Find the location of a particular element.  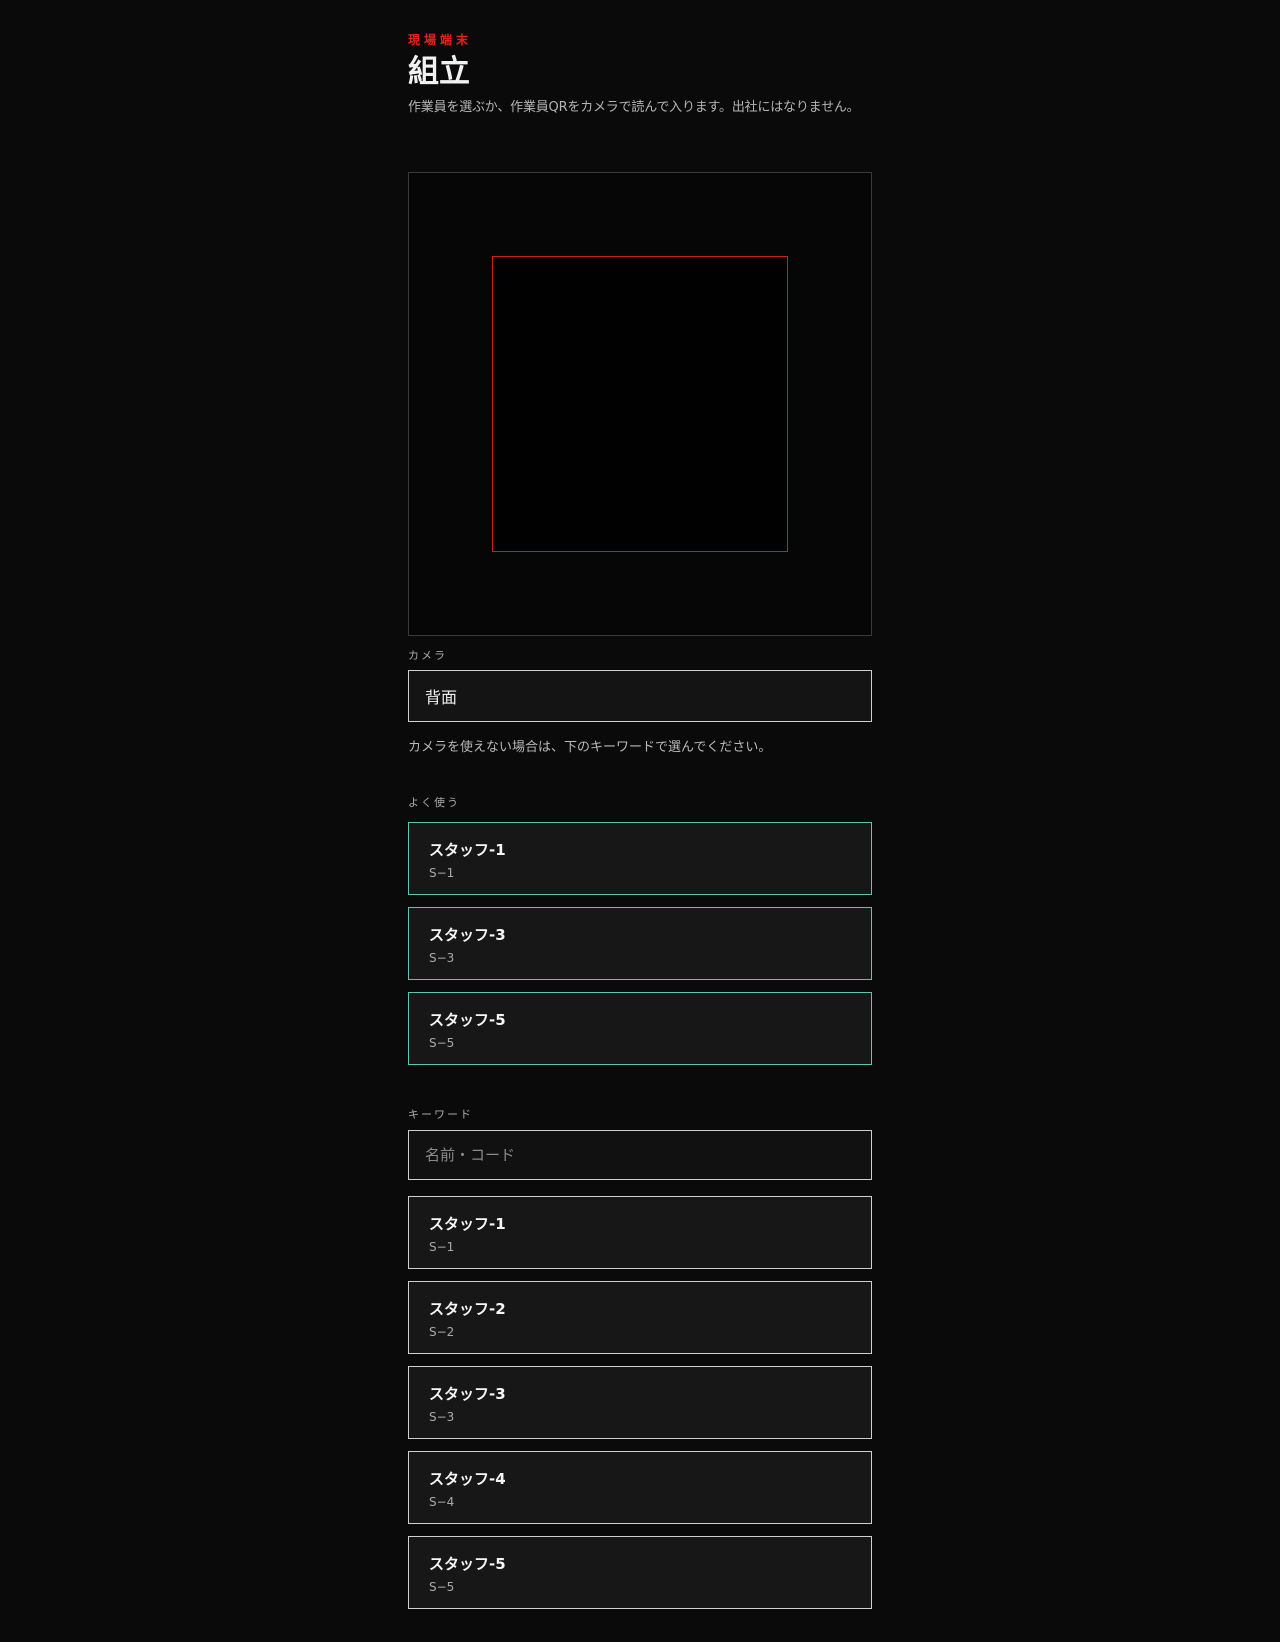

staff-card: スタッフ-4 S−4 is located at coordinates (640, 1487).